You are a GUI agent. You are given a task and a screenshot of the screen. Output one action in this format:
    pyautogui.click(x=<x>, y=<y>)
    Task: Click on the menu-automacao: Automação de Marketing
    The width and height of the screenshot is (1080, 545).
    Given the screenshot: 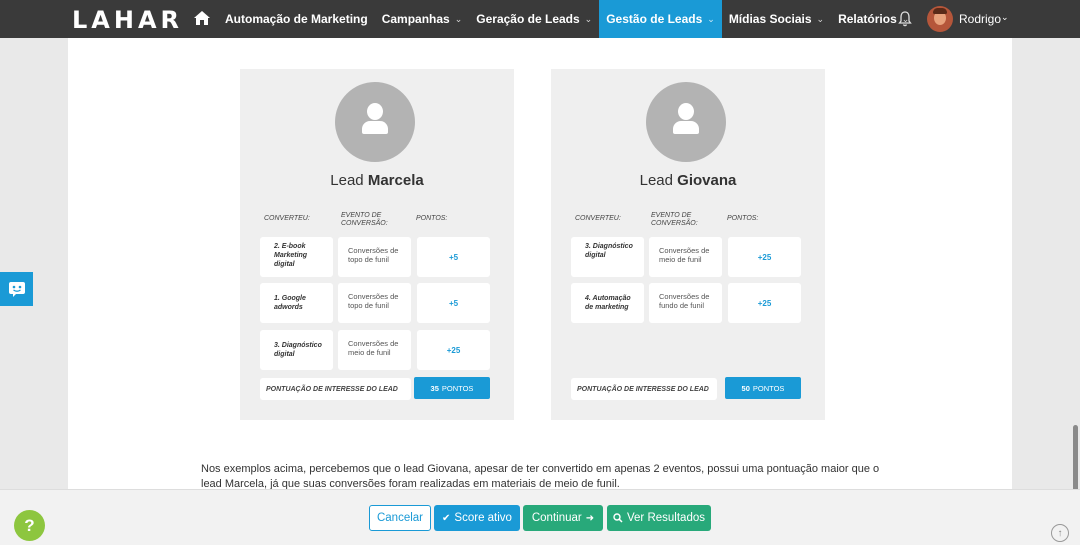 What is the action you would take?
    pyautogui.click(x=296, y=19)
    